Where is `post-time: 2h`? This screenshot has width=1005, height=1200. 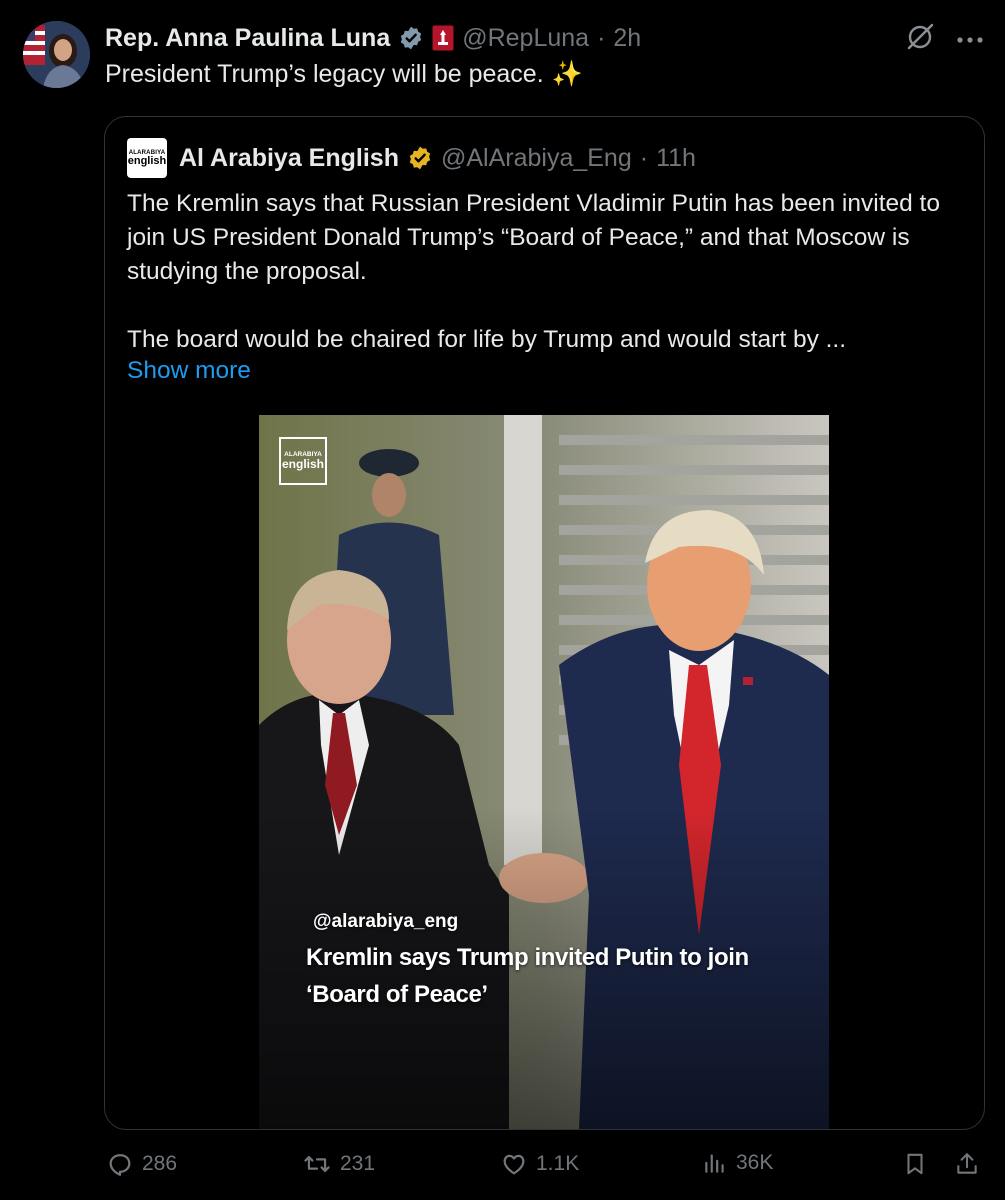
post-time: 2h is located at coordinates (627, 38).